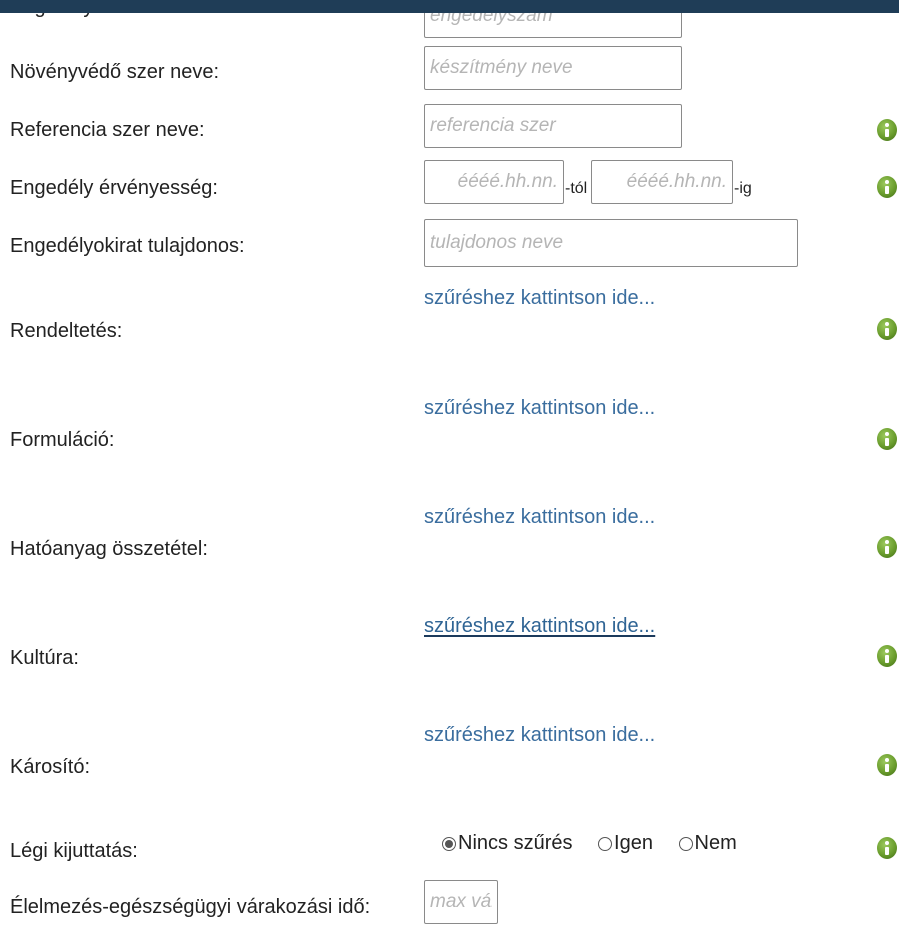  I want to click on waiting-period-label: Élelmezés-egészségügyi várakozási idő:, so click(190, 907).